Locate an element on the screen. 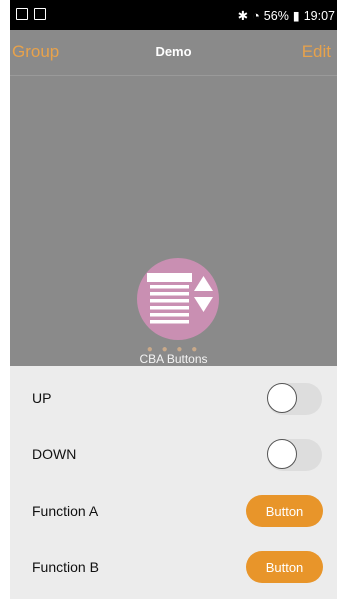 The image size is (337, 599). blinds-updown-icon is located at coordinates (178, 299).